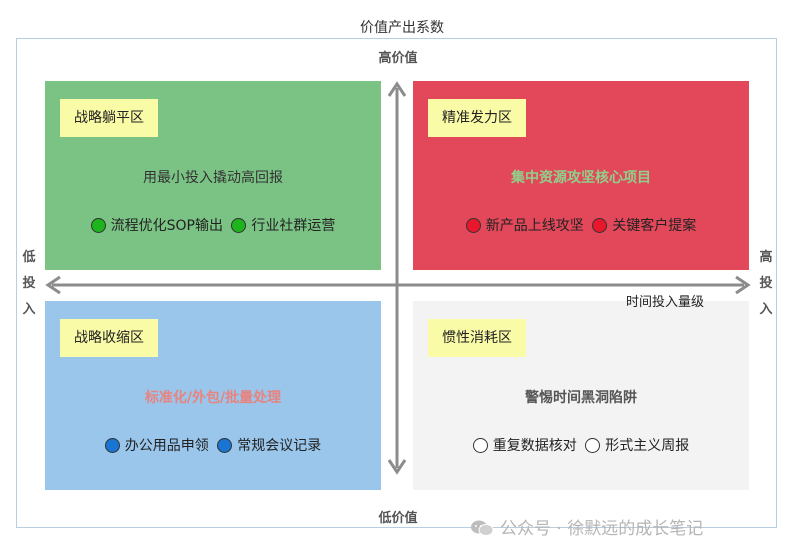 Image resolution: width=804 pixels, height=556 pixels. What do you see at coordinates (766, 283) in the screenshot?
I see `x-axis-right-label: 高 投 入` at bounding box center [766, 283].